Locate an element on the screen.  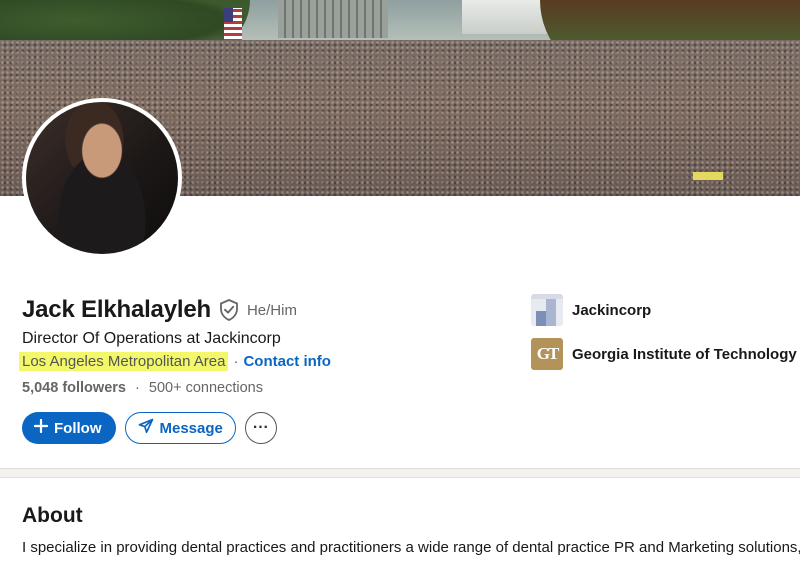
send-icon is located at coordinates (146, 428).